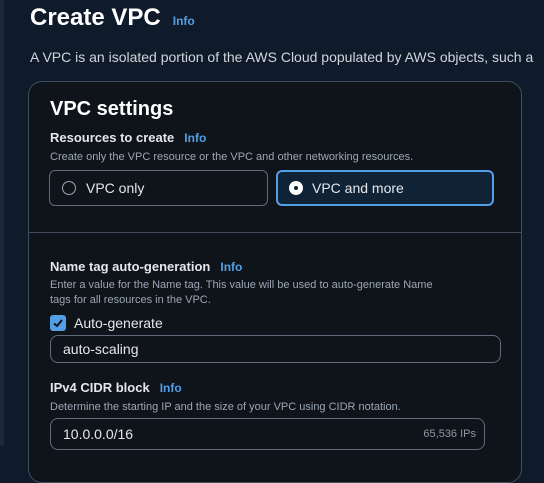  Describe the element at coordinates (101, 349) in the screenshot. I see `name-tag-value: auto-scaling` at that location.